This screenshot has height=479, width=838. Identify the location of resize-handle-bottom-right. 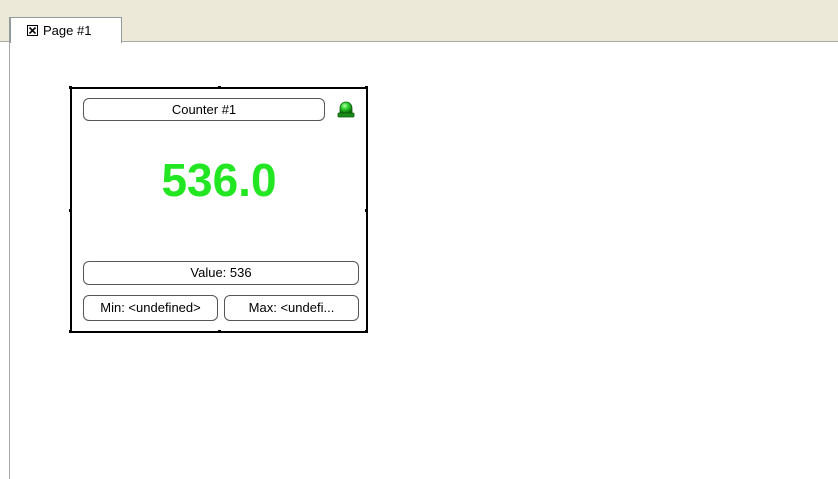
(366, 331).